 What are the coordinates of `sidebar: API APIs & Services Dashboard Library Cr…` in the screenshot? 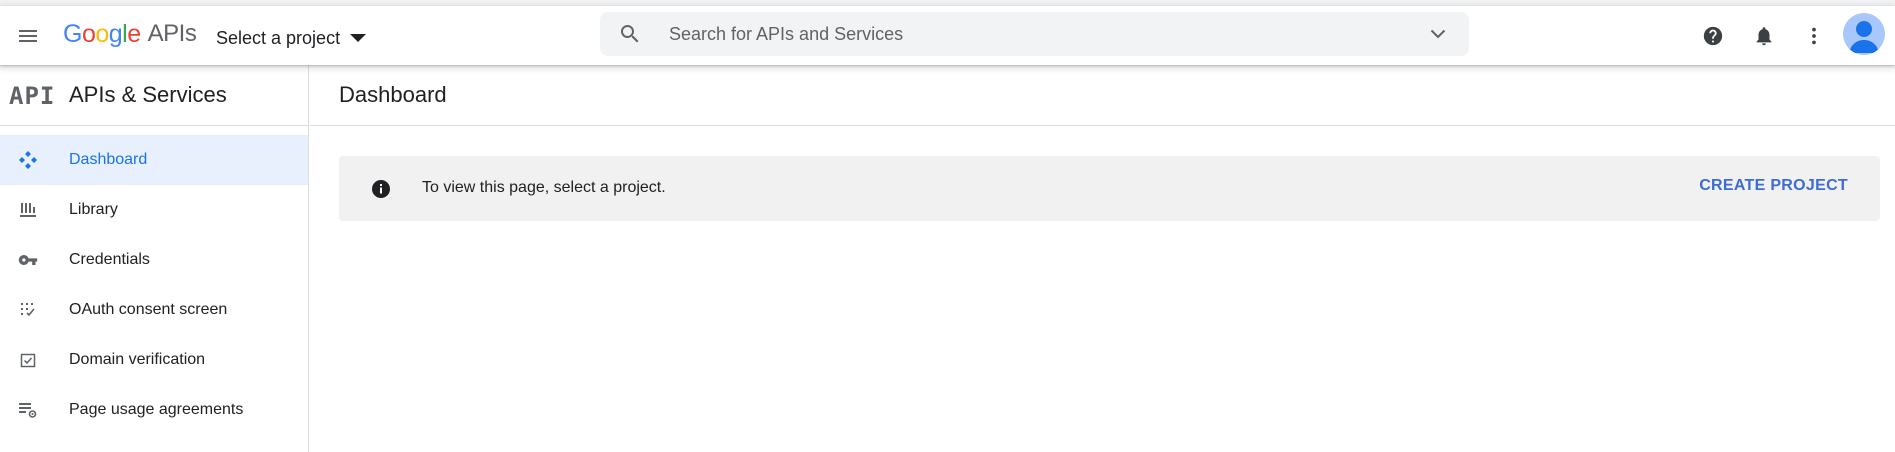 It's located at (154, 258).